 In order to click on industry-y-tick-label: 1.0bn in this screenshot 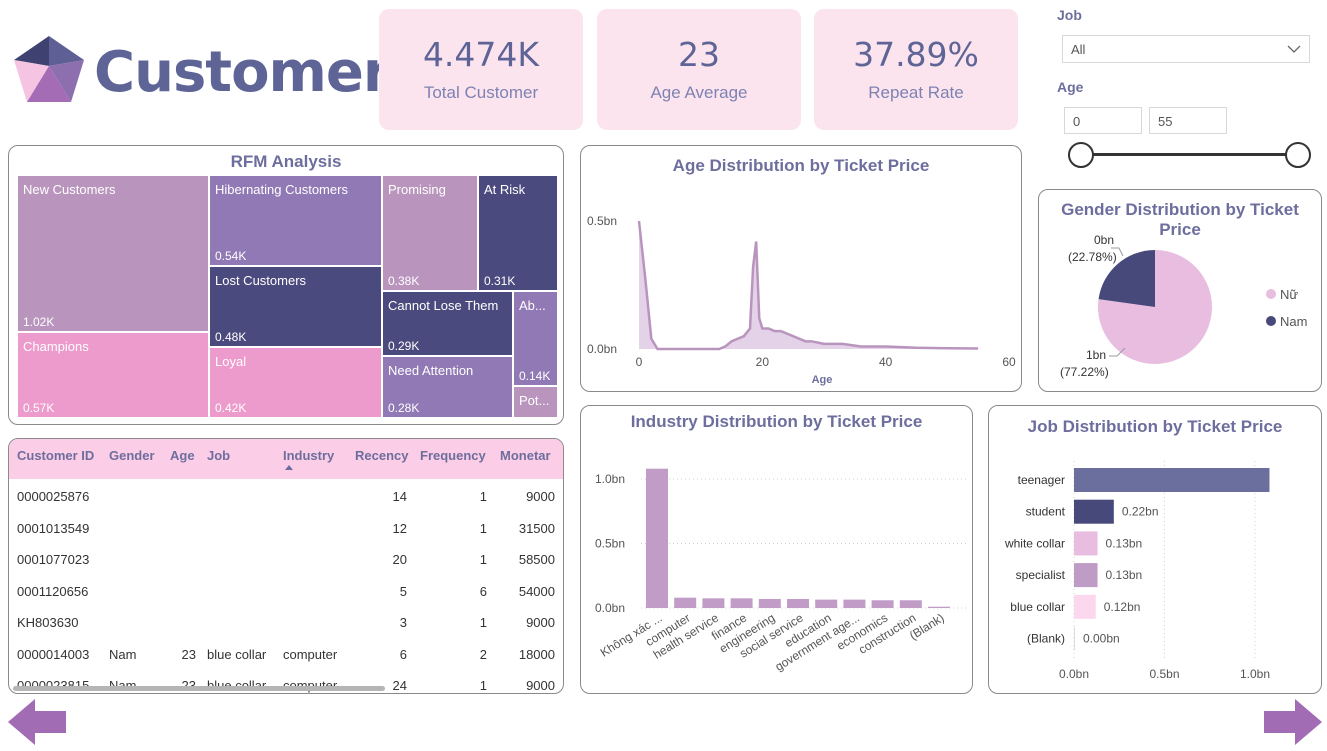, I will do `click(610, 479)`.